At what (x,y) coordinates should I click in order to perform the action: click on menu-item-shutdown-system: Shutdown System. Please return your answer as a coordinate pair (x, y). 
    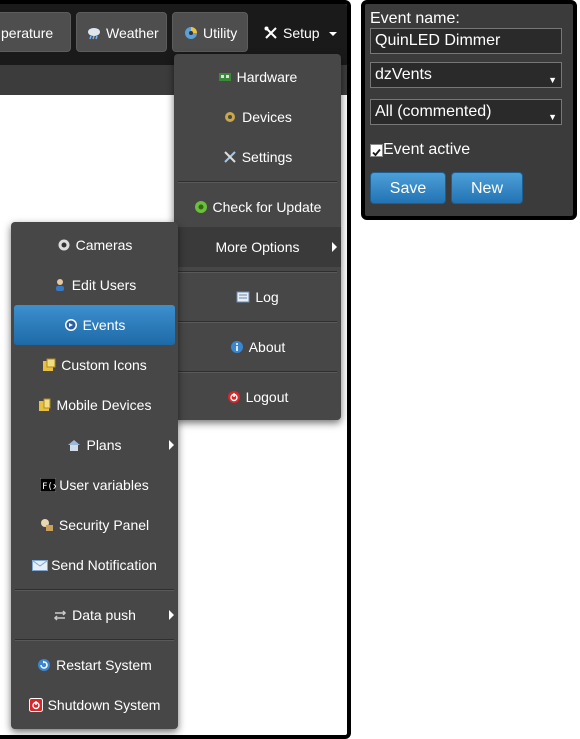
    Looking at the image, I should click on (94, 705).